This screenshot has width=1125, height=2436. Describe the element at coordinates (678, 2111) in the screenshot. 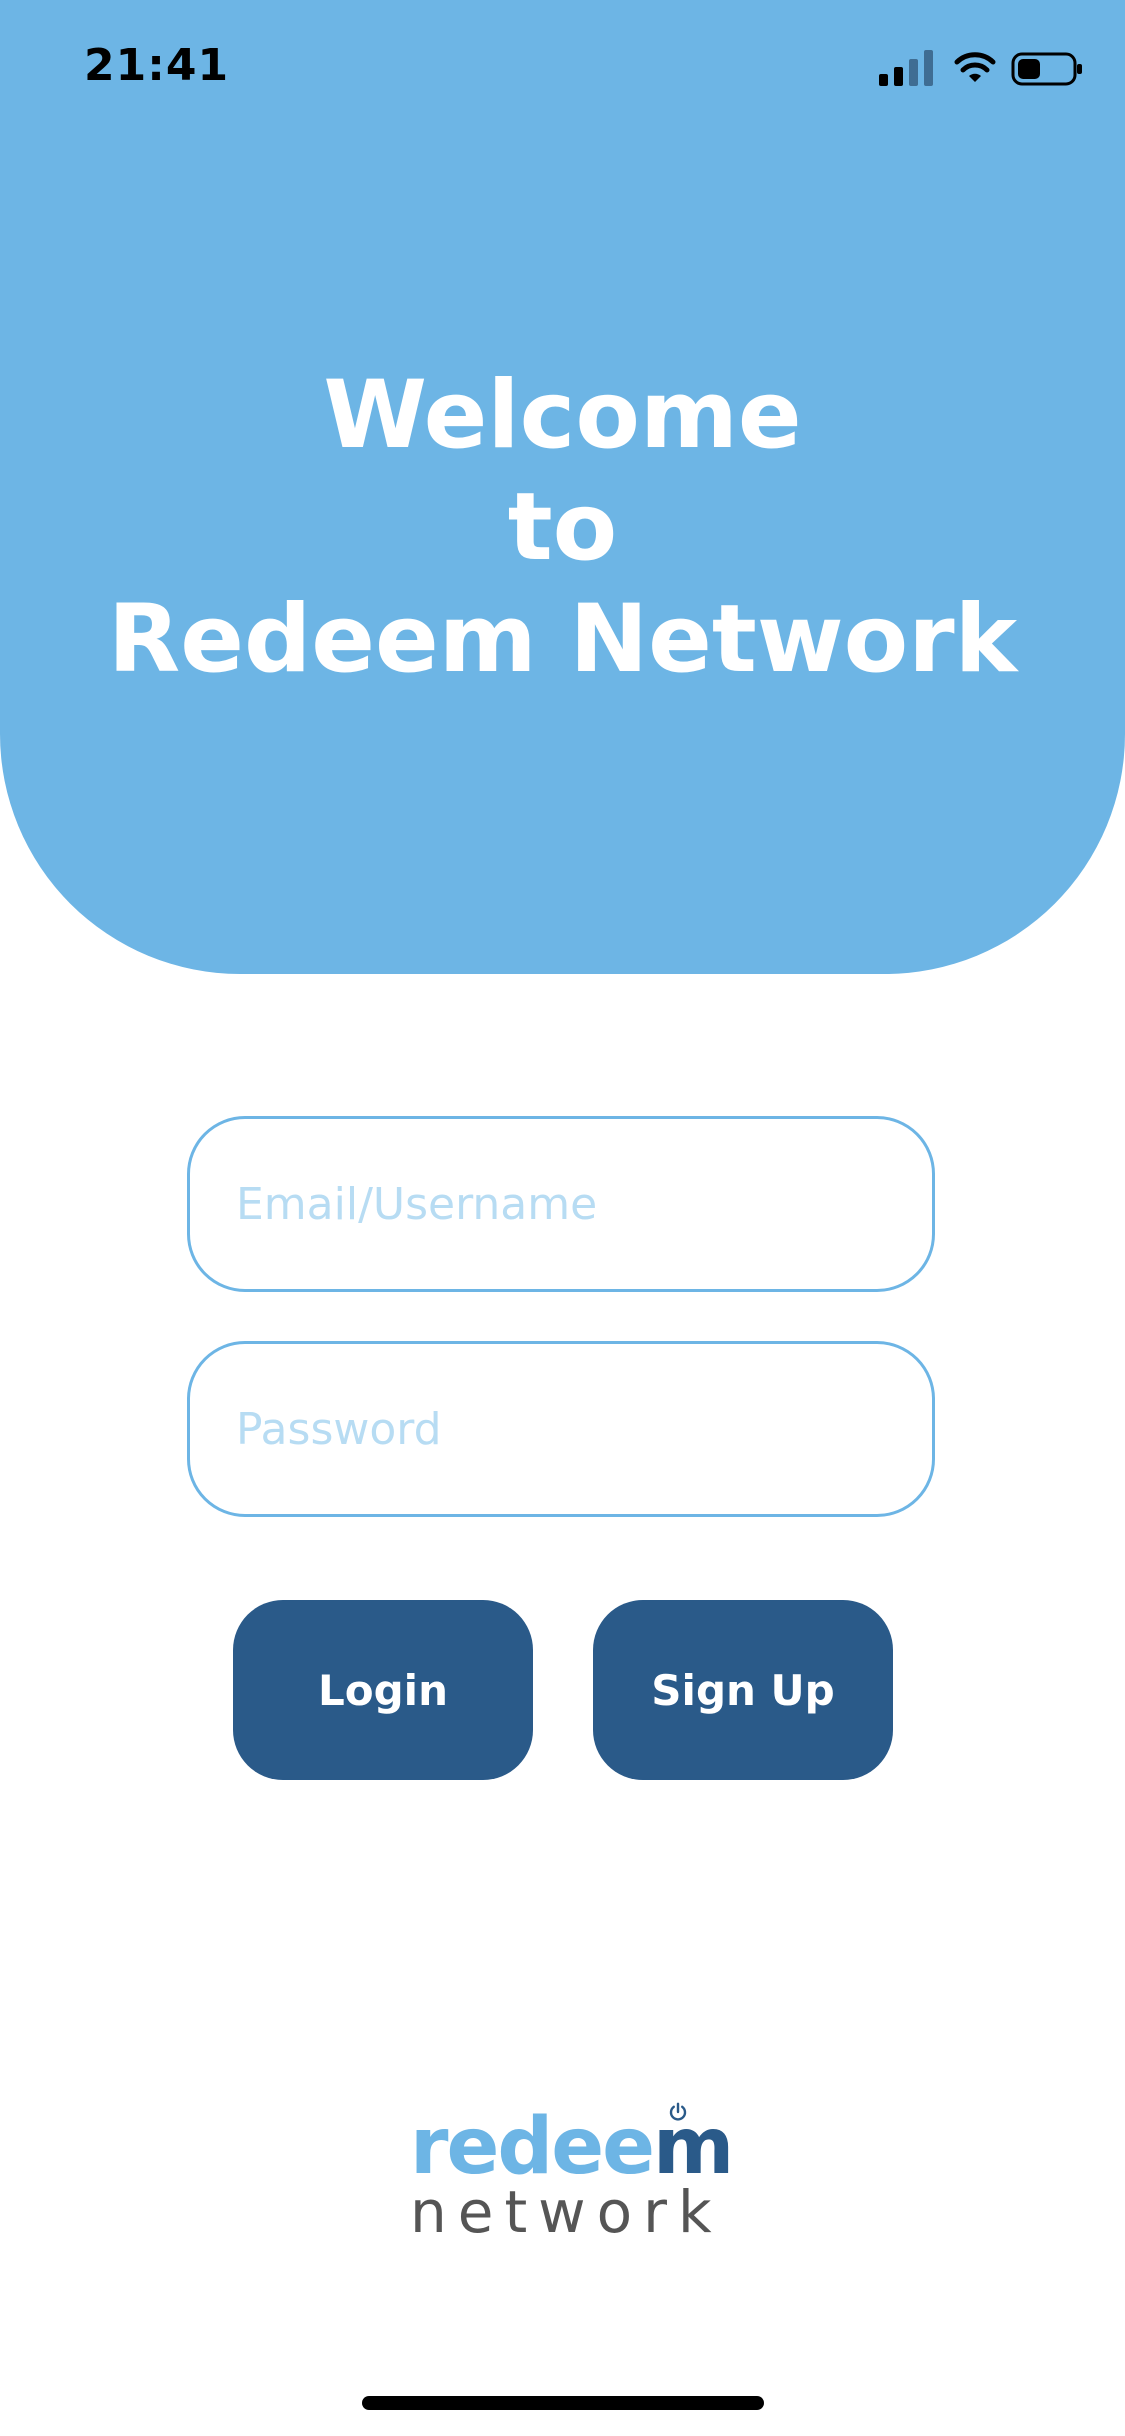

I see `power-icon` at that location.